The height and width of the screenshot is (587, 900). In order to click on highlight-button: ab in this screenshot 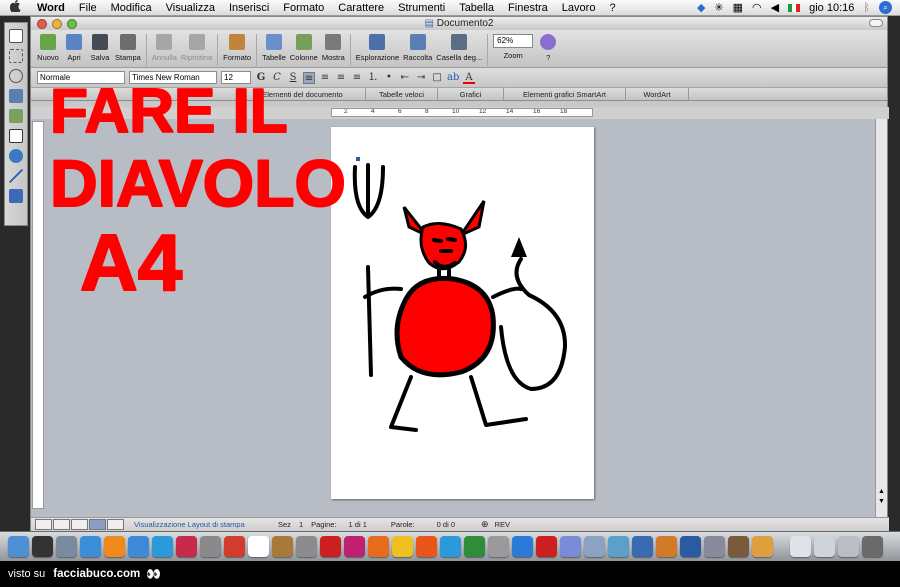, I will do `click(453, 78)`.